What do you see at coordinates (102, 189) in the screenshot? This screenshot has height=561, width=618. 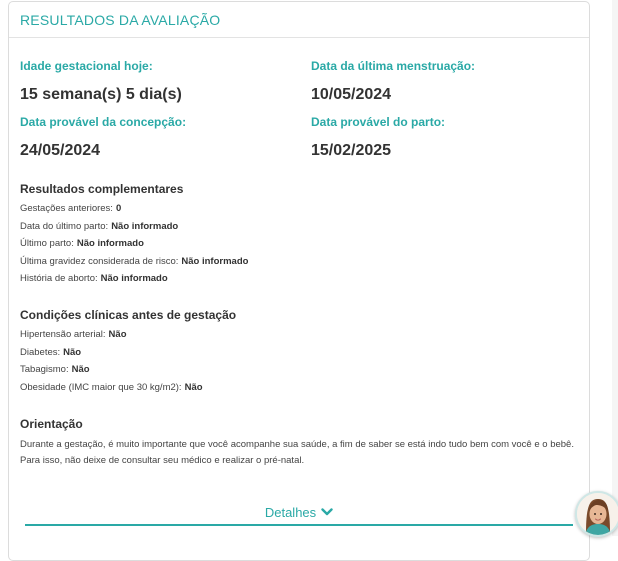 I see `complementary-results-title: Resultados complementares` at bounding box center [102, 189].